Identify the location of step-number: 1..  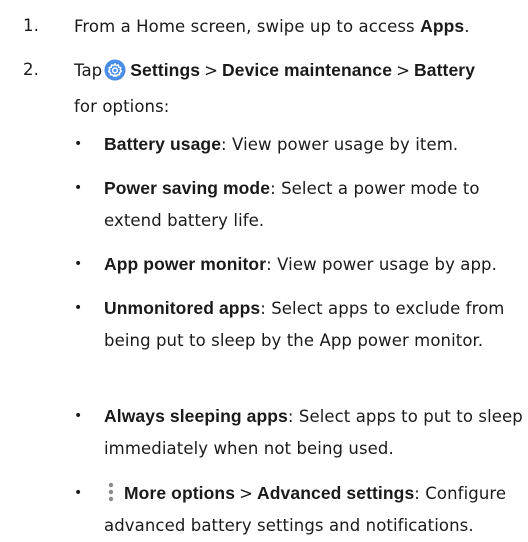
(31, 25).